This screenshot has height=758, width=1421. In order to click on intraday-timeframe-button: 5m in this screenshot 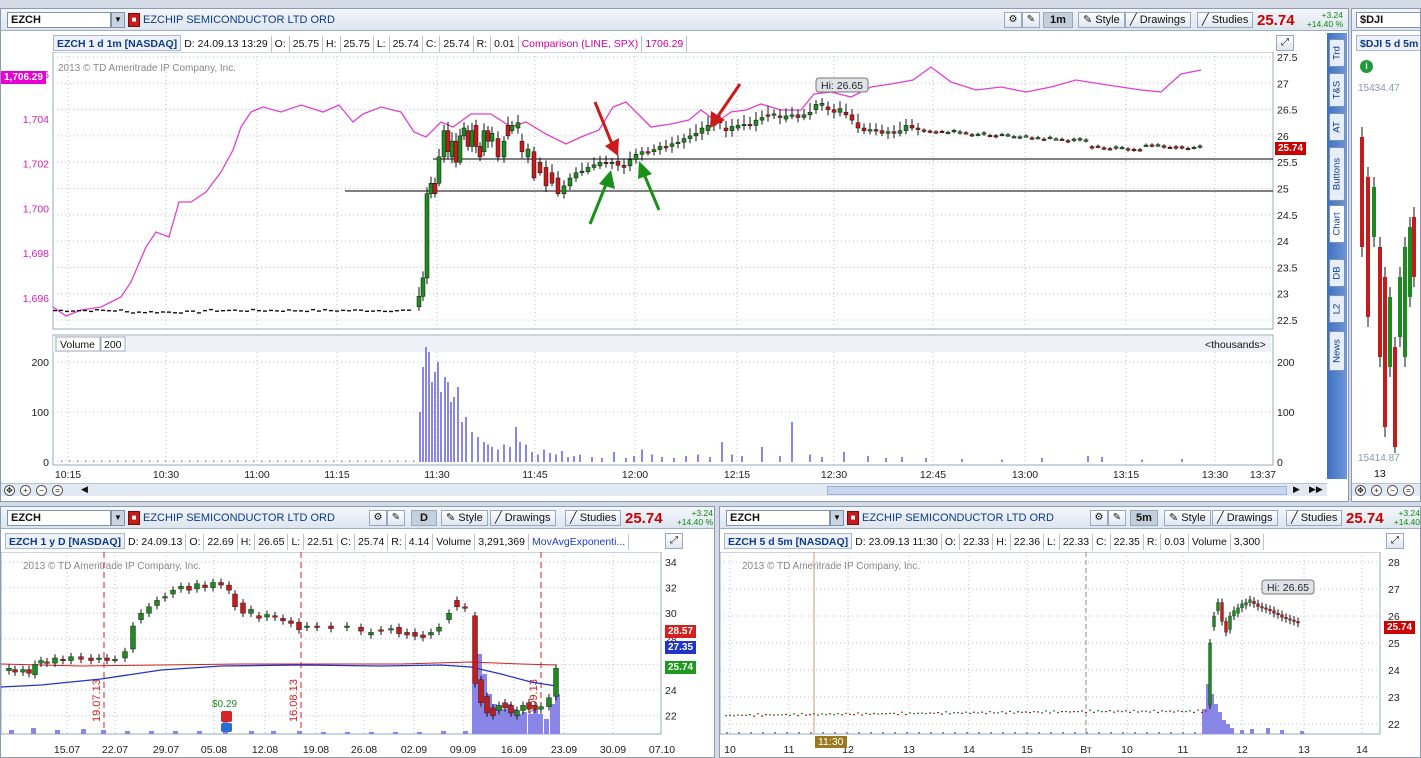, I will do `click(1144, 518)`.